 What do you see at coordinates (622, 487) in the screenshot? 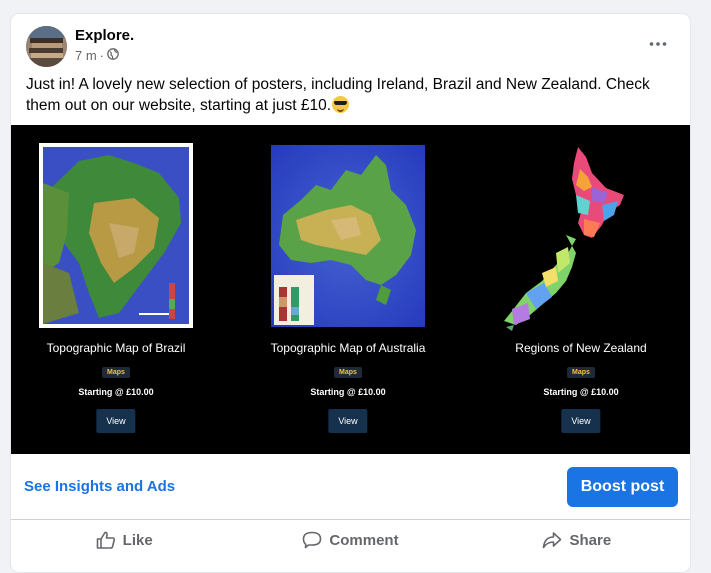
I see `boost-post-button: Boost post` at bounding box center [622, 487].